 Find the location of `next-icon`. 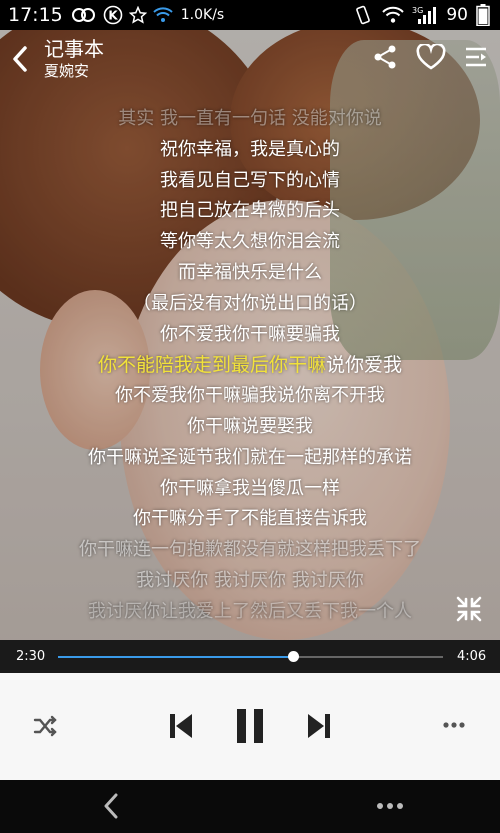

next-icon is located at coordinates (319, 726).